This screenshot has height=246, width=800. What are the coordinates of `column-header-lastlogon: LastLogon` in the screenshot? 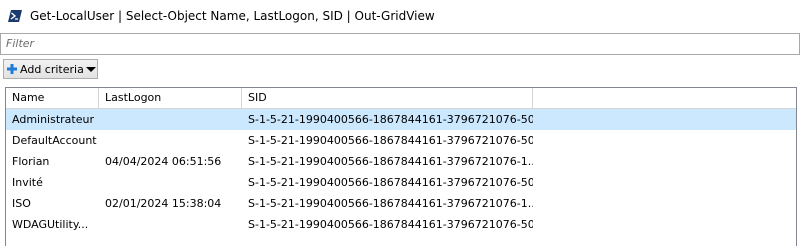 It's located at (170, 98).